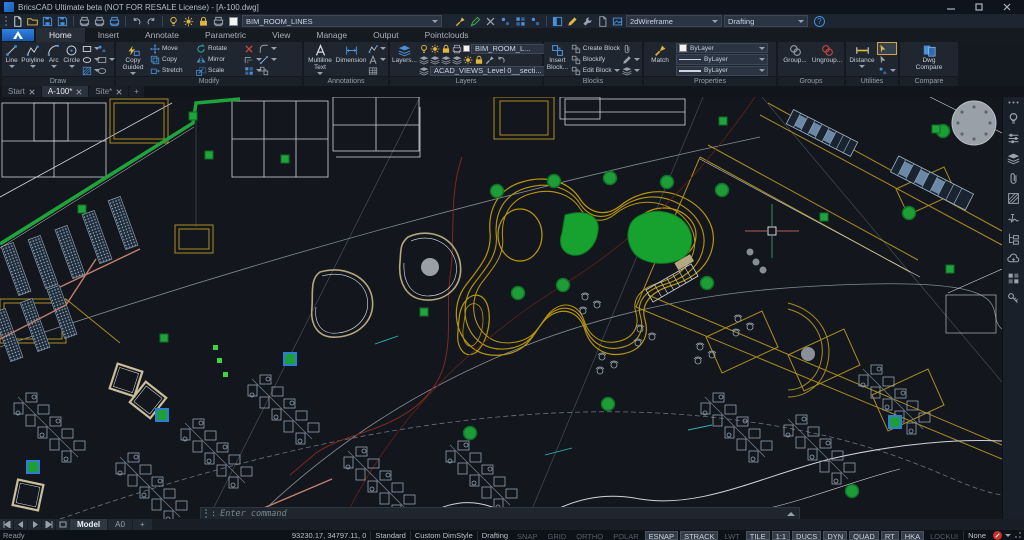 The width and height of the screenshot is (1024, 540). What do you see at coordinates (251, 48) in the screenshot?
I see `erase-button` at bounding box center [251, 48].